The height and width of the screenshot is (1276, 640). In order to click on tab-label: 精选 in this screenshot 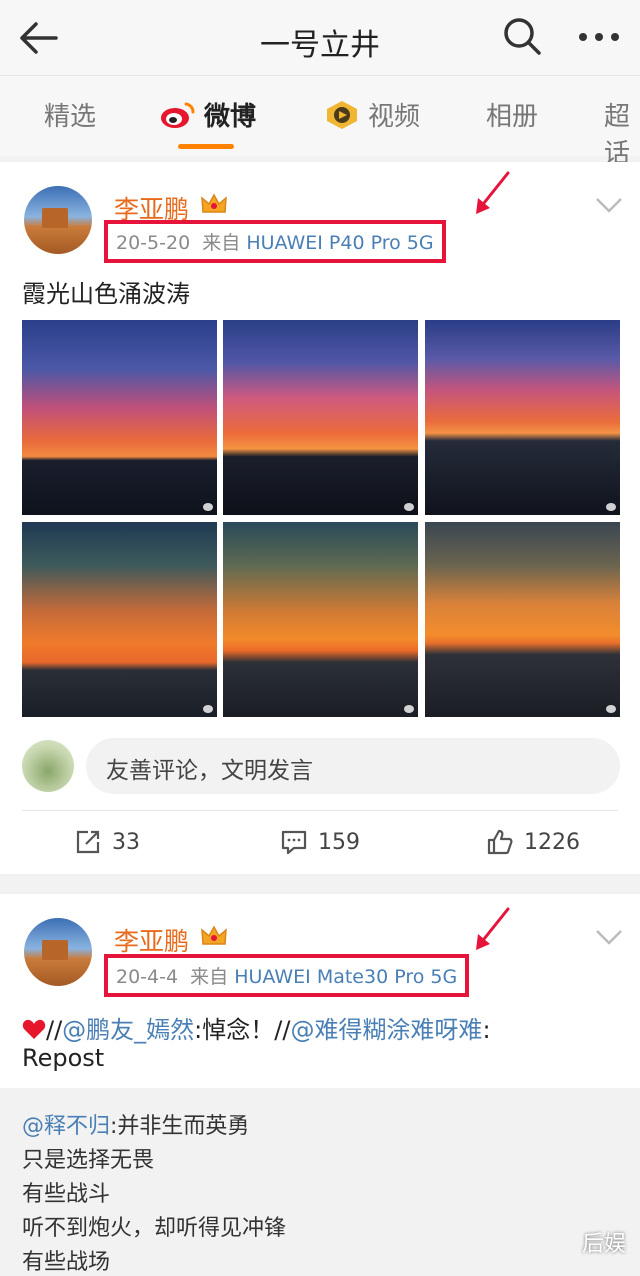, I will do `click(70, 117)`.